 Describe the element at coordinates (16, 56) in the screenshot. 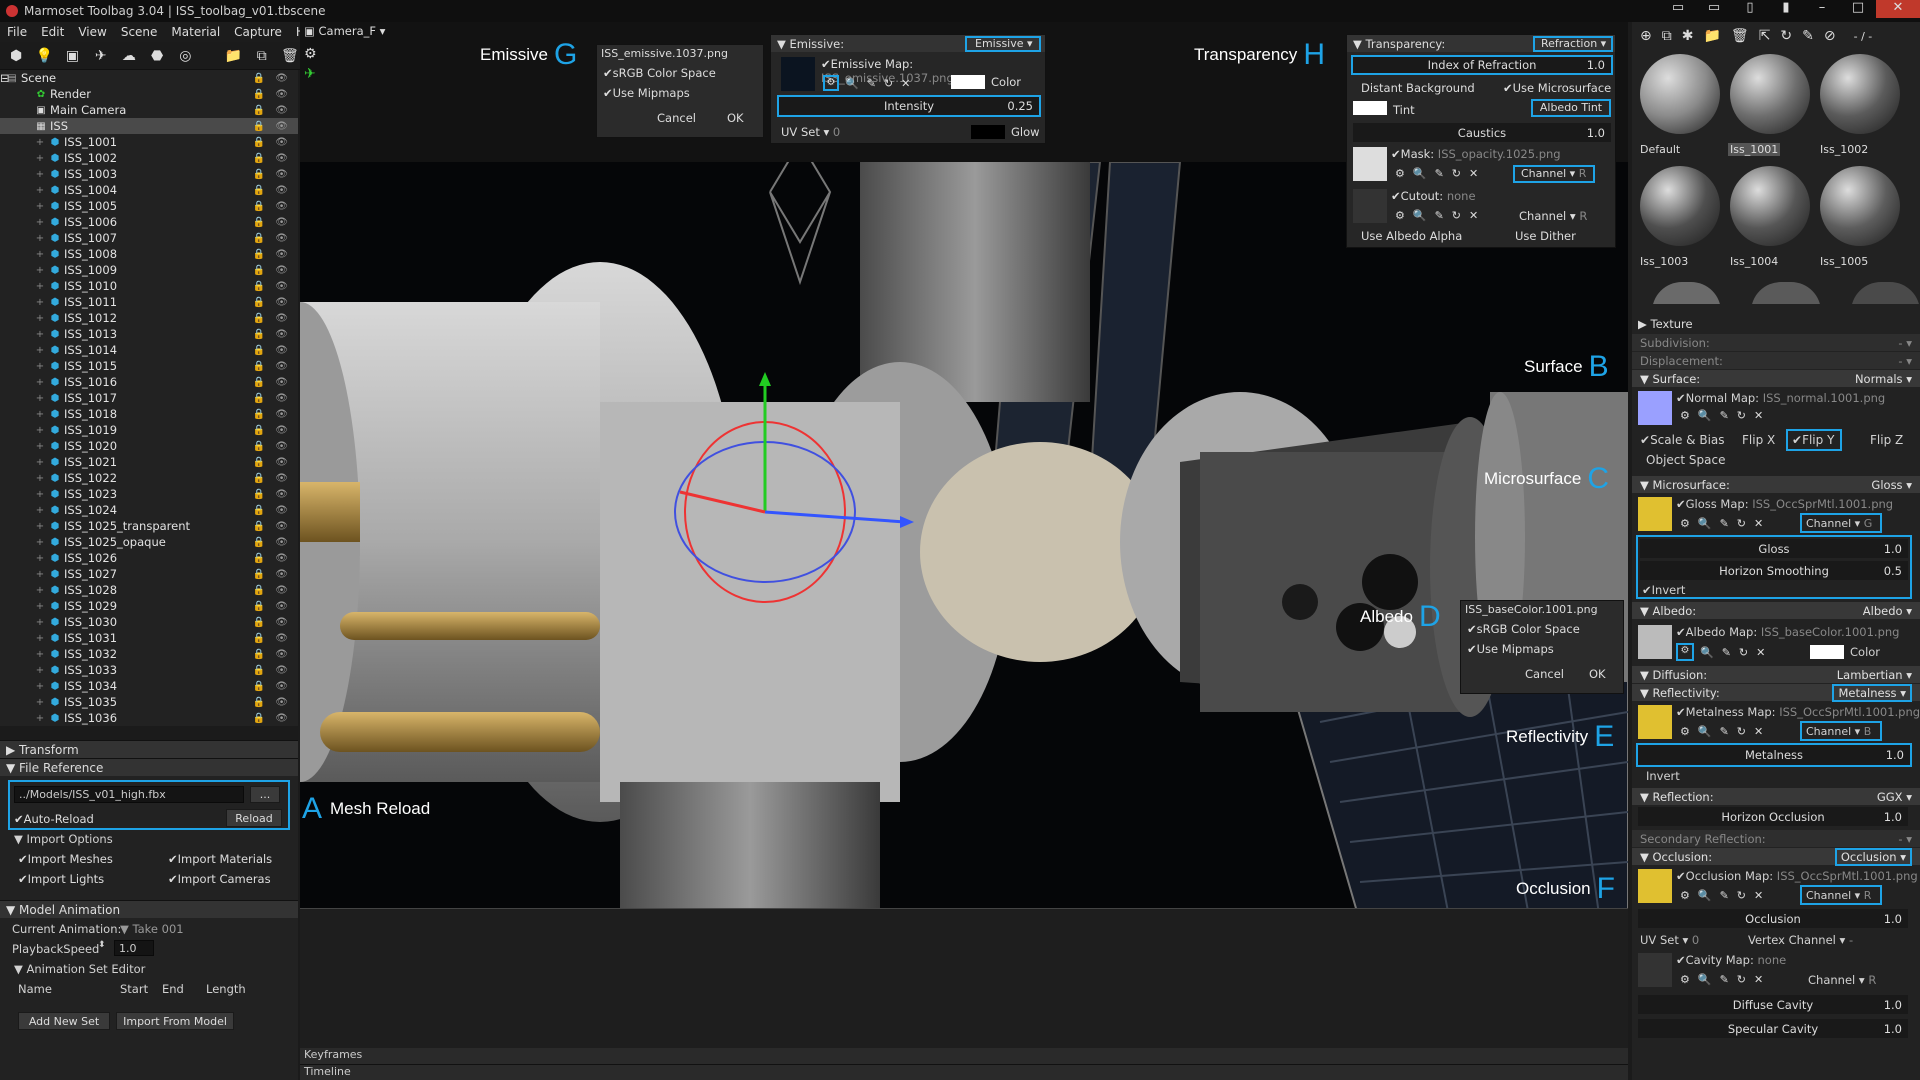

I see `add-object-icon: ⬢` at that location.